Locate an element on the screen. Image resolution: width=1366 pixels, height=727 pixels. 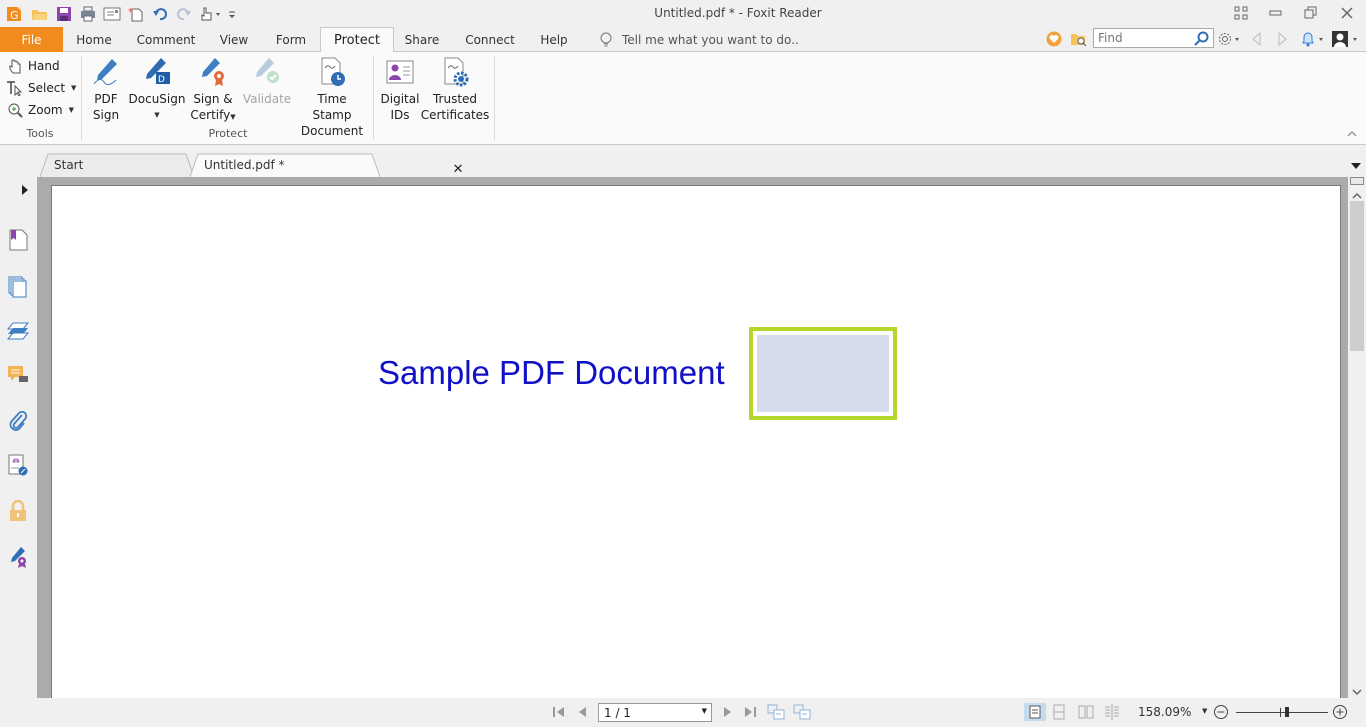
tab-file: File is located at coordinates (31, 39).